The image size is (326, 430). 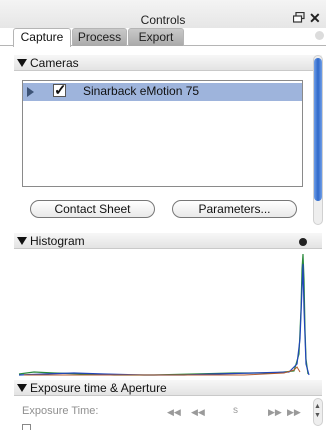 What do you see at coordinates (141, 91) in the screenshot?
I see `camera-label: Sinarback eMotion 75` at bounding box center [141, 91].